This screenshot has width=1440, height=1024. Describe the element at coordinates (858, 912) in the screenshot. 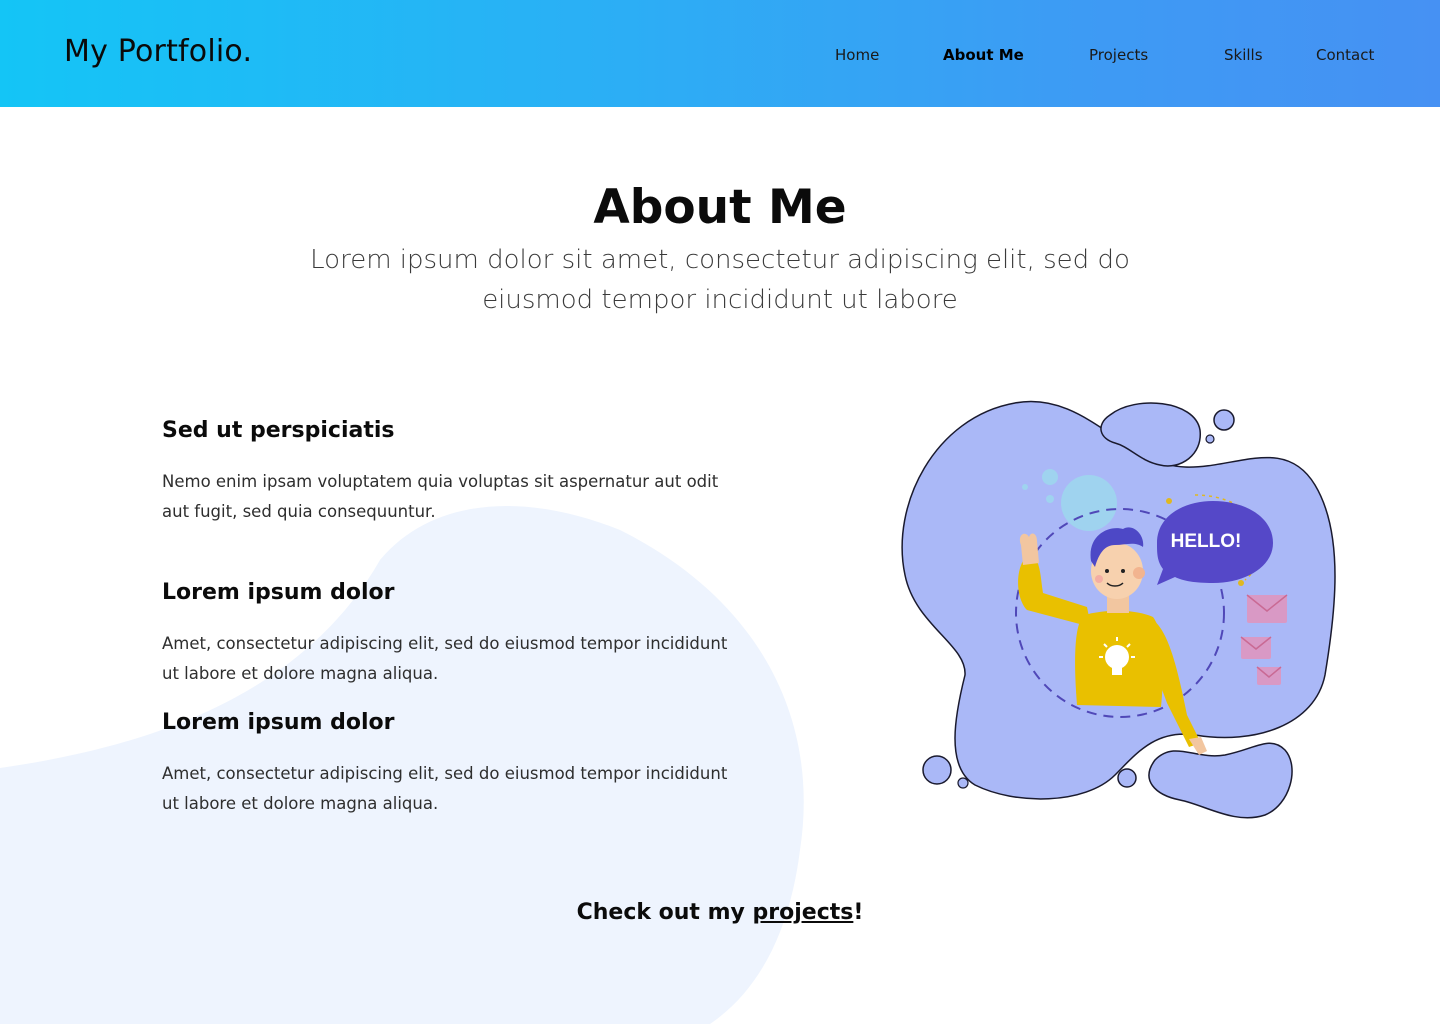

I see `cta-suffix: !` at that location.